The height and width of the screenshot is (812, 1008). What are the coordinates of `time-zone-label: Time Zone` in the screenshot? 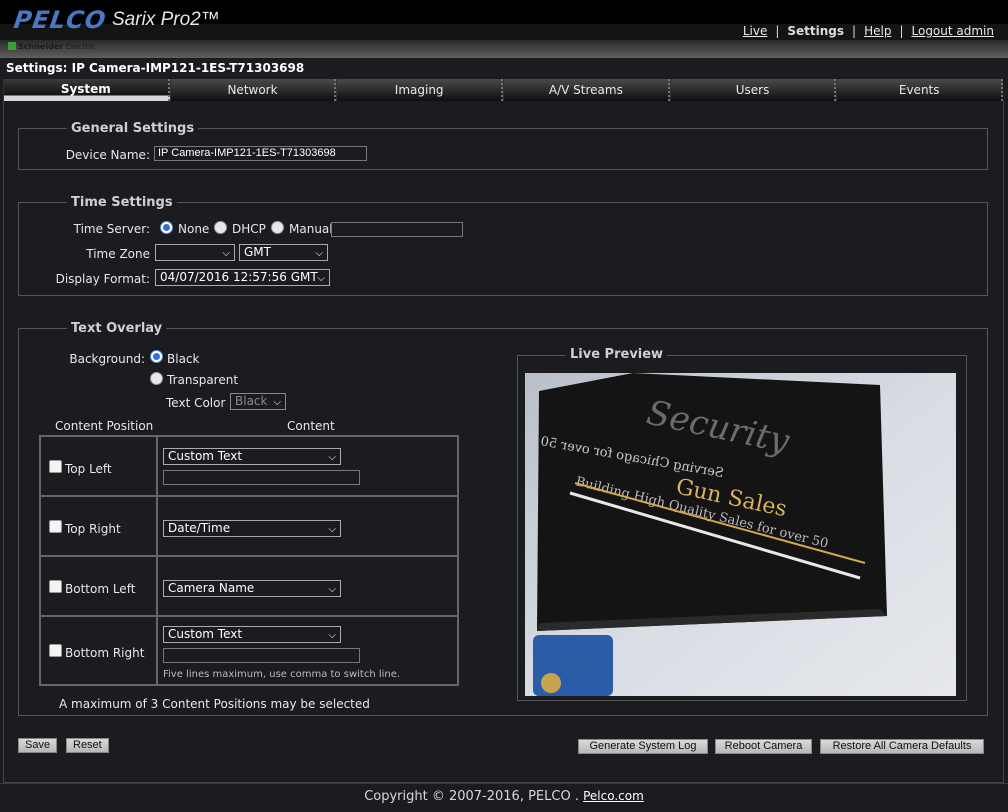 It's located at (118, 254).